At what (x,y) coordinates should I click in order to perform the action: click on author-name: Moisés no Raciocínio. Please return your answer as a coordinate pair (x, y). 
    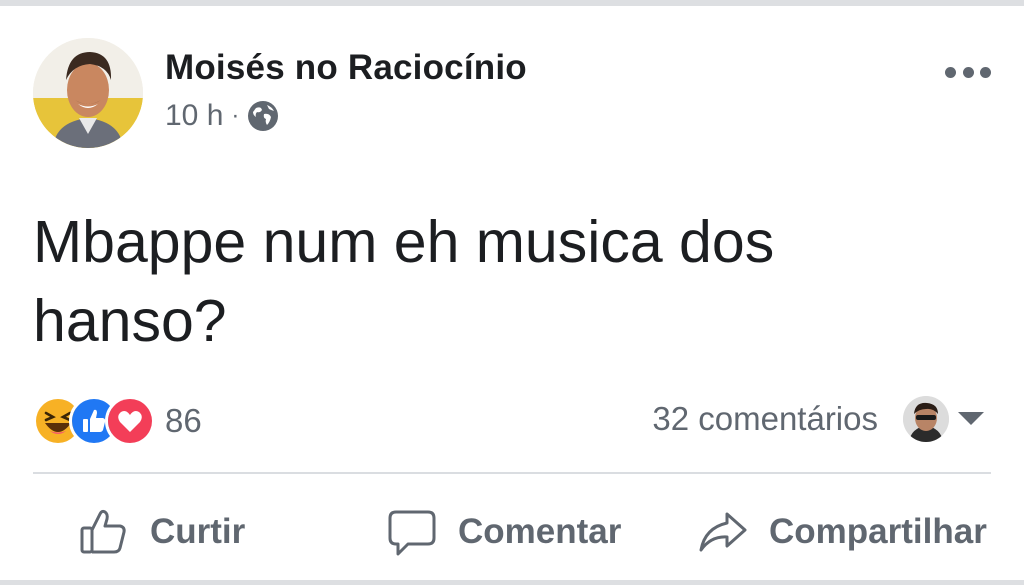
    Looking at the image, I should click on (346, 68).